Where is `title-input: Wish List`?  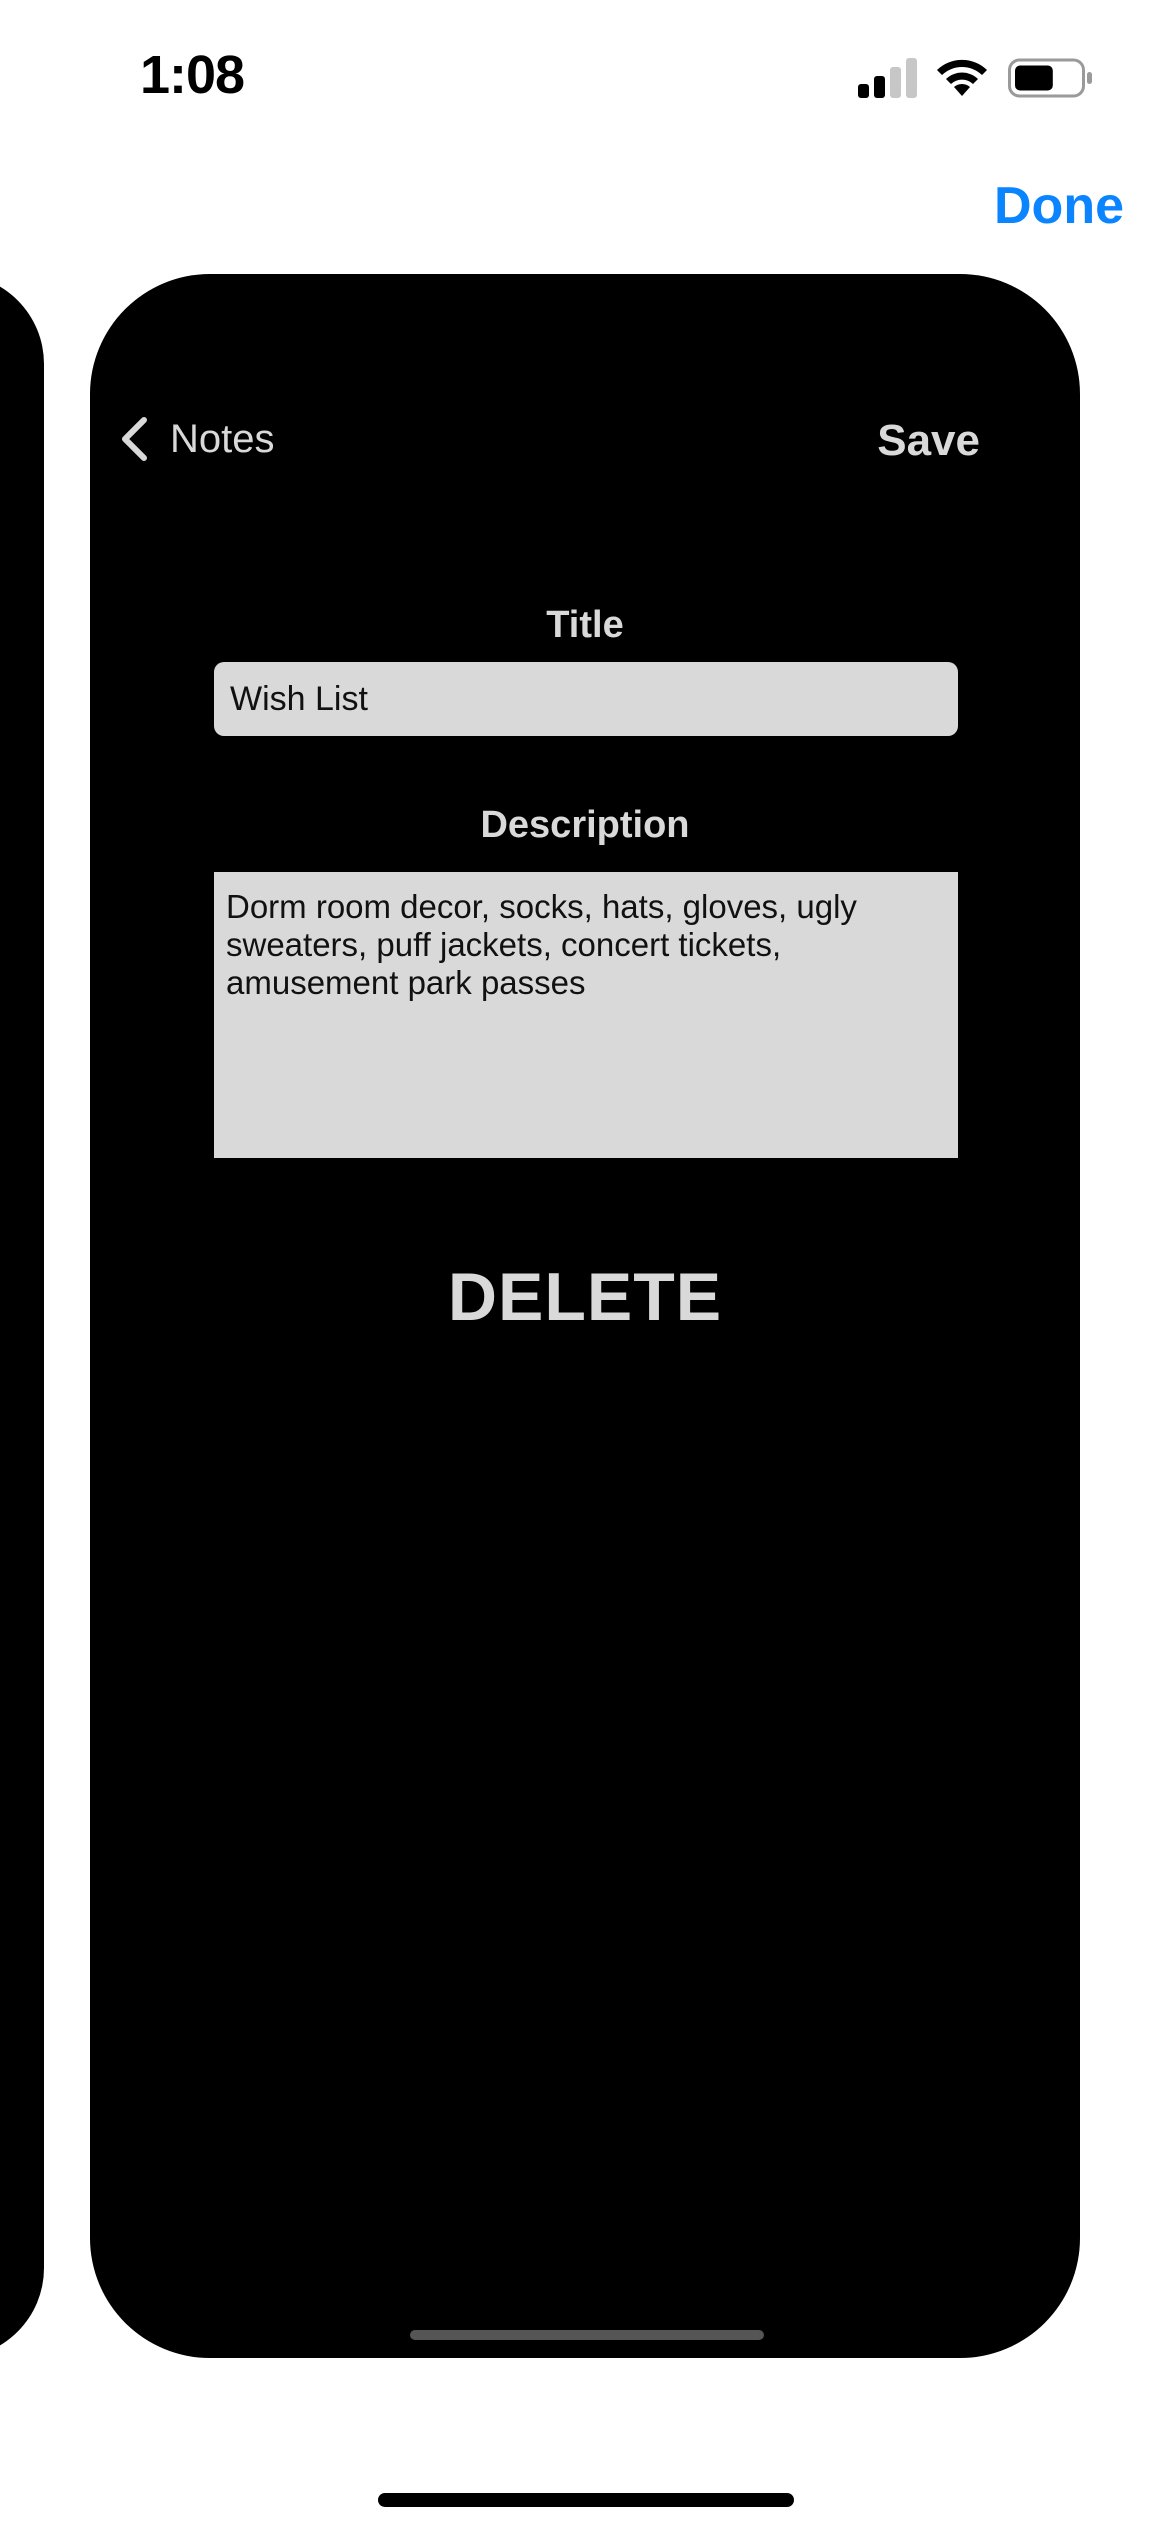 title-input: Wish List is located at coordinates (586, 699).